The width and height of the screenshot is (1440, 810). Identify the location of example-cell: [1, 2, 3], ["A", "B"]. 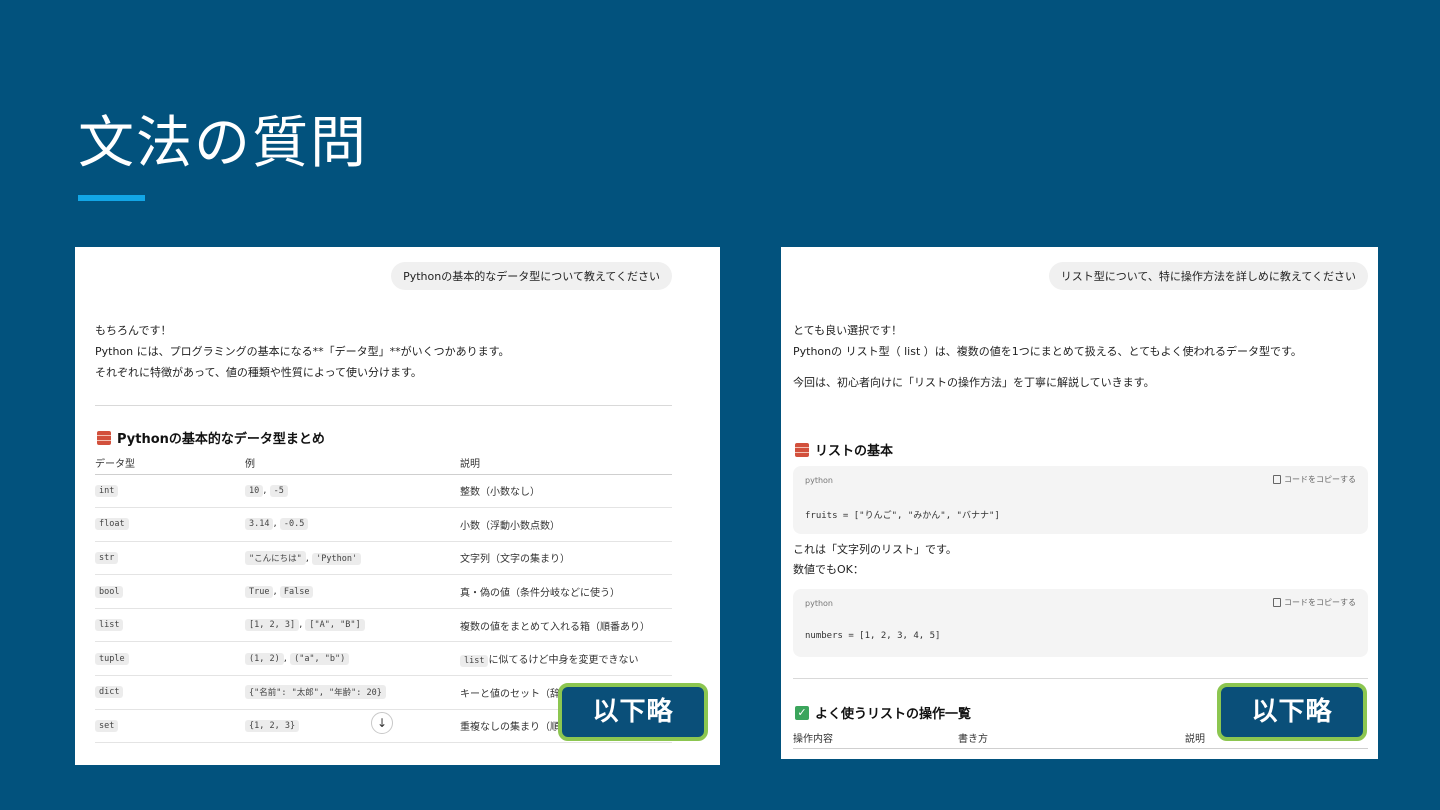
(352, 625).